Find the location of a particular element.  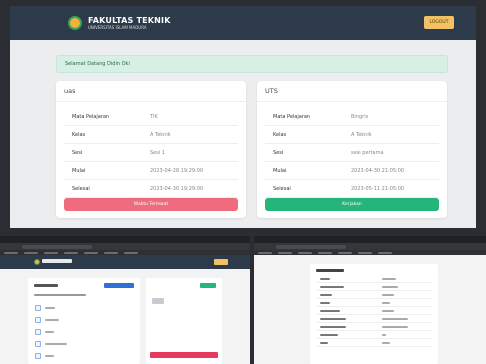

brand-subtitle: UNIVERSITAS ISLAM MADURA is located at coordinates (117, 27).